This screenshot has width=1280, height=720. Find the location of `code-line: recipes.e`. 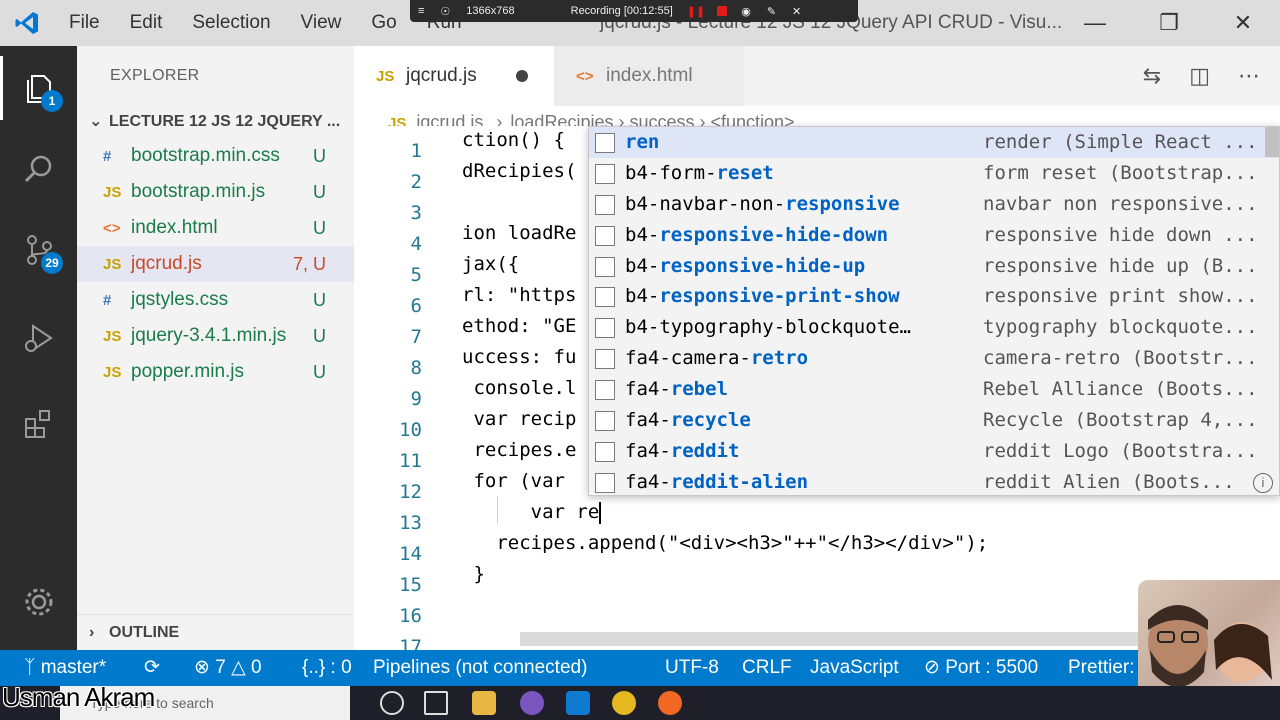

code-line: recipes.e is located at coordinates (519, 450).